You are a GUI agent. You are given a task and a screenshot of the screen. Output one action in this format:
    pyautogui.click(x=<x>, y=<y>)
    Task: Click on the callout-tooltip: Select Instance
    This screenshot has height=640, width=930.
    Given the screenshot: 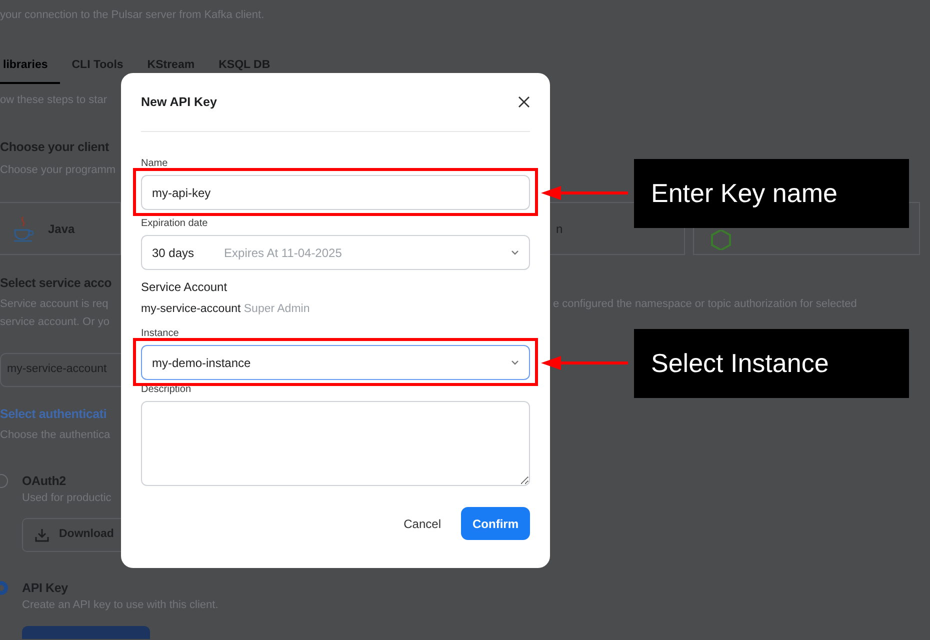 What is the action you would take?
    pyautogui.click(x=771, y=363)
    